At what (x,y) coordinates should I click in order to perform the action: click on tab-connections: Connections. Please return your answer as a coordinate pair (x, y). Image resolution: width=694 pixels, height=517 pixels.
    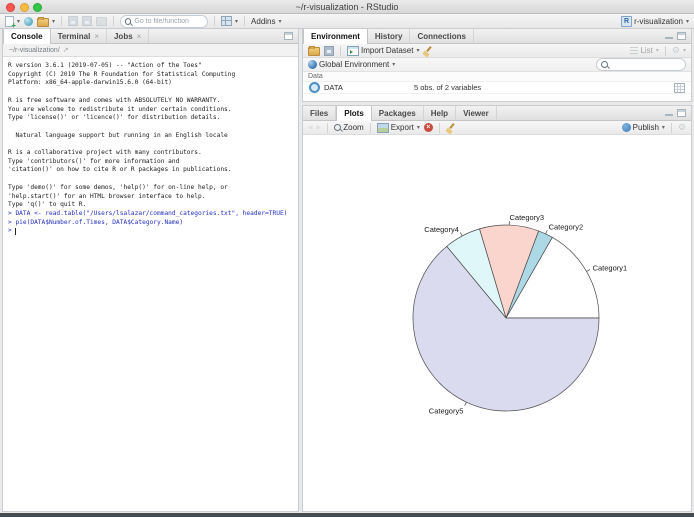
    Looking at the image, I should click on (442, 36).